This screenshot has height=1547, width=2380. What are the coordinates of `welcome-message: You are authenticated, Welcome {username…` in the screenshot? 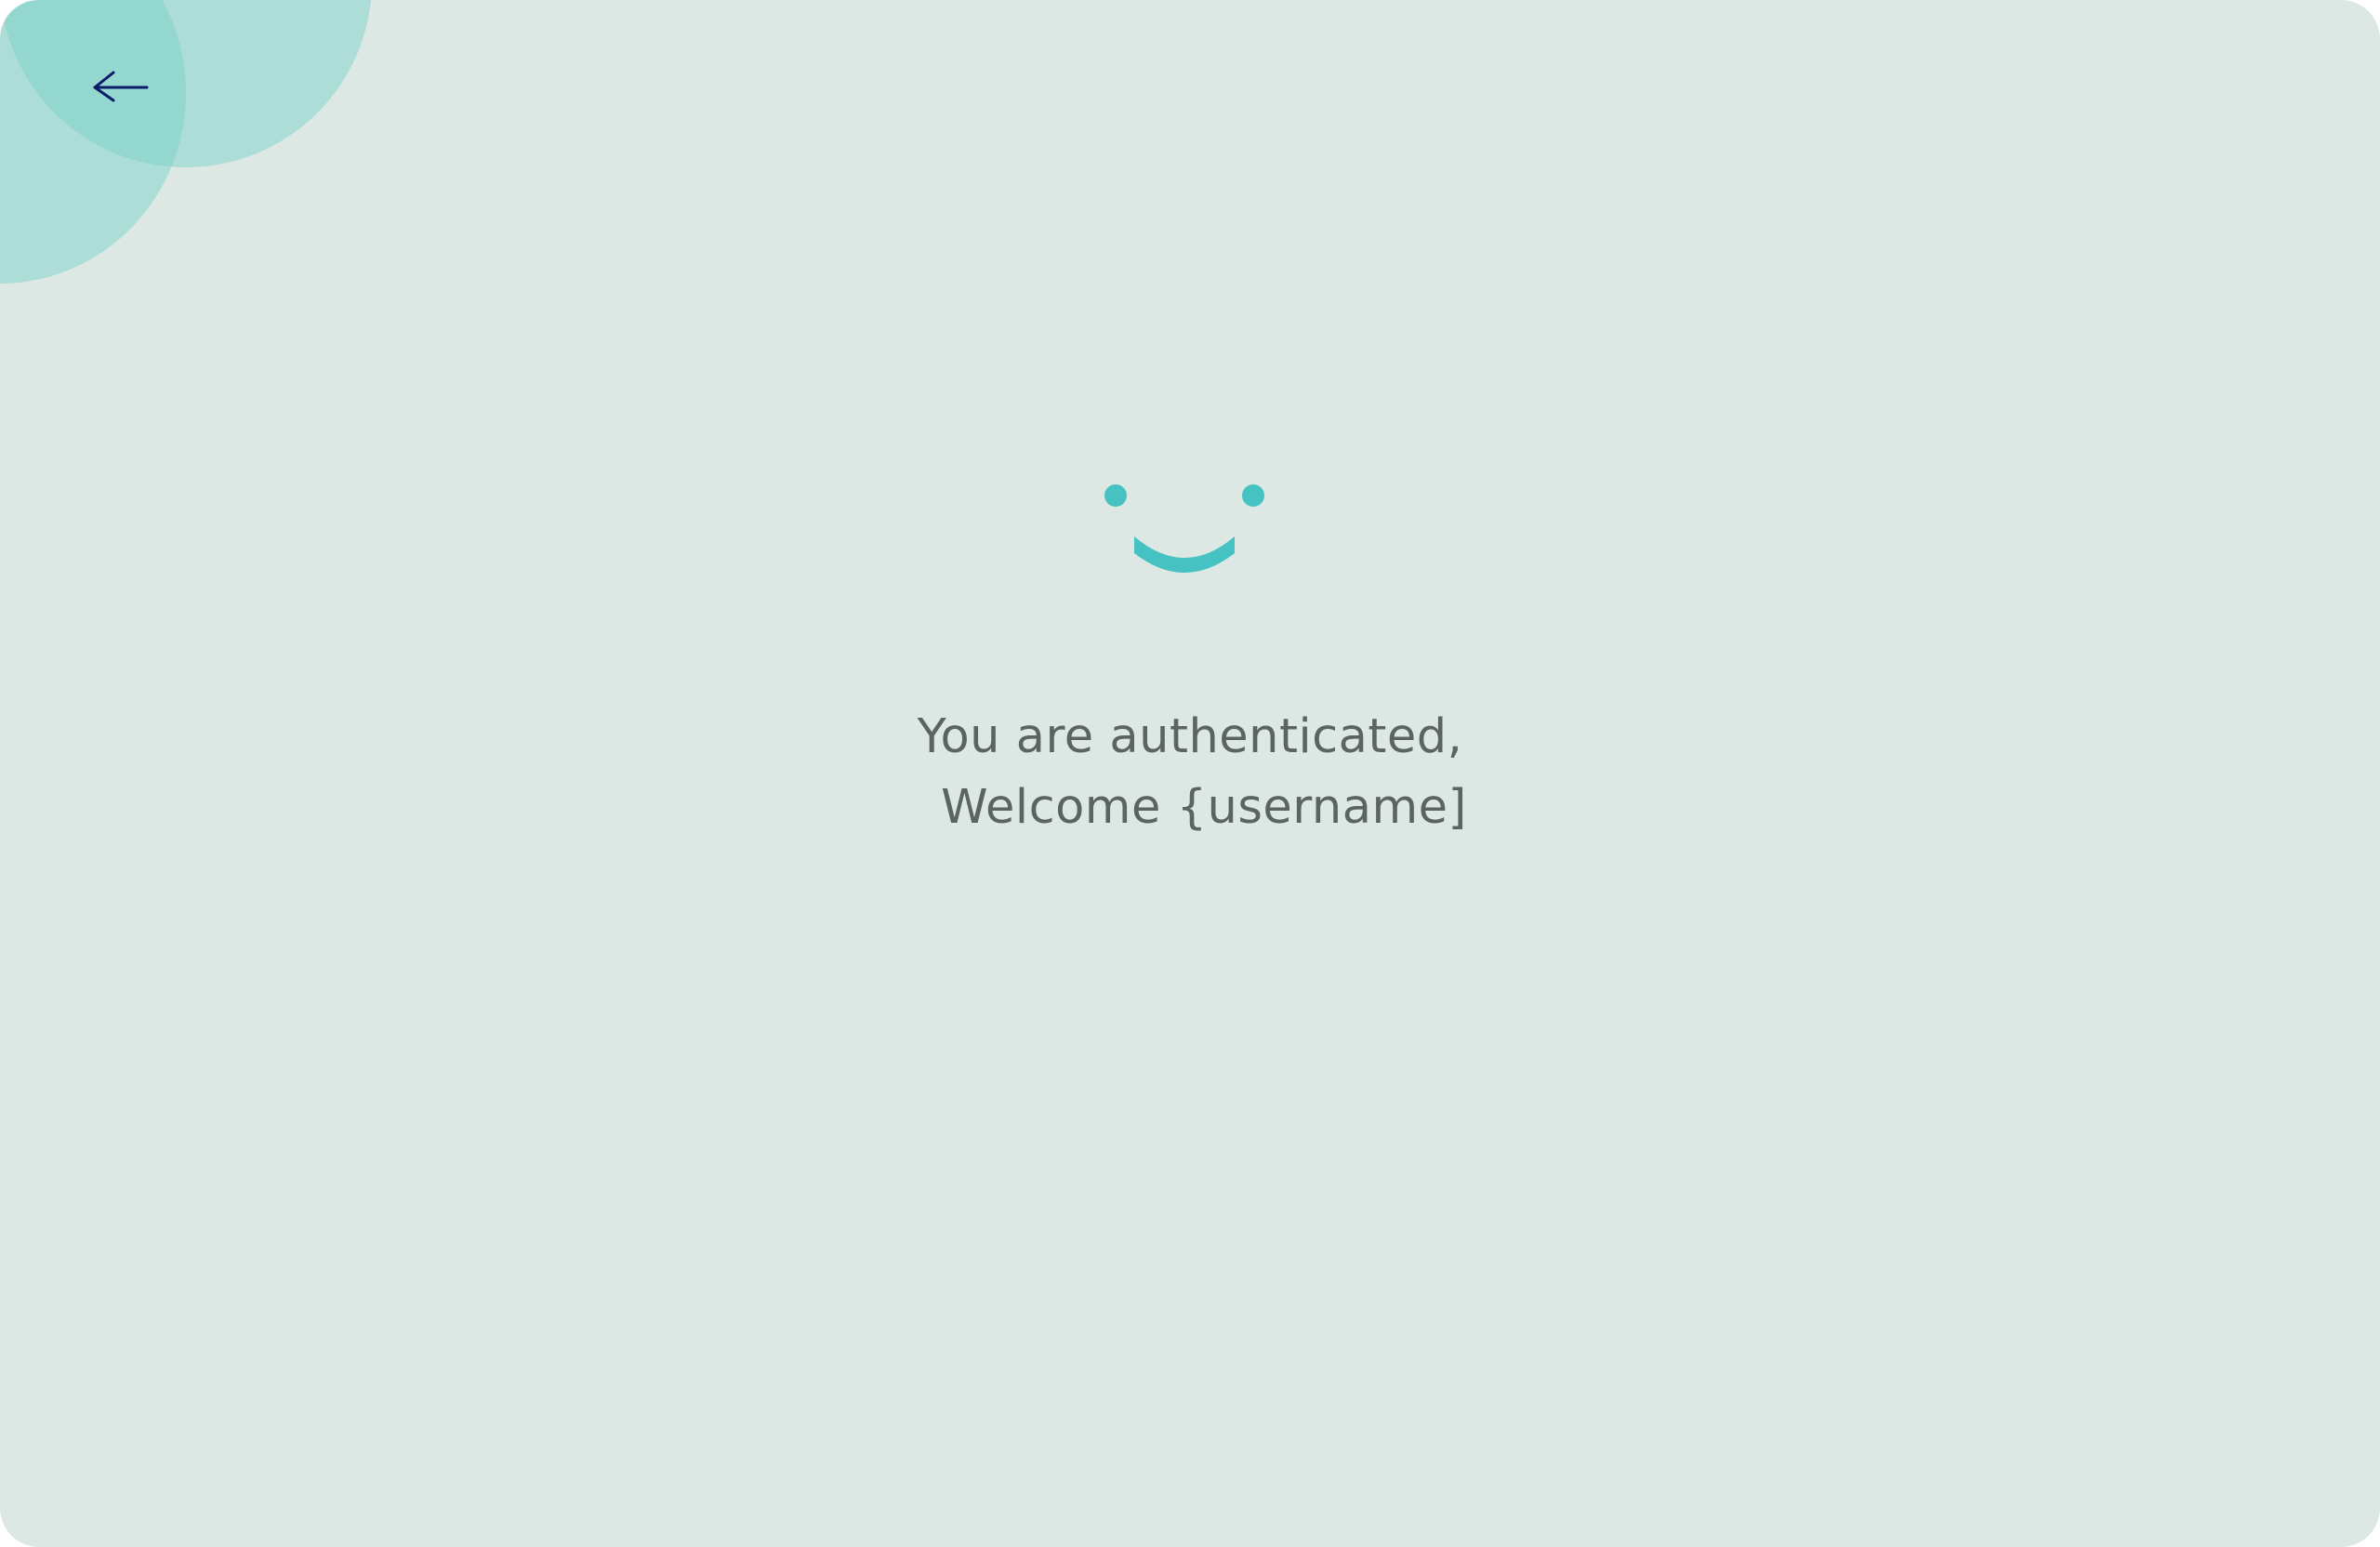 It's located at (1190, 772).